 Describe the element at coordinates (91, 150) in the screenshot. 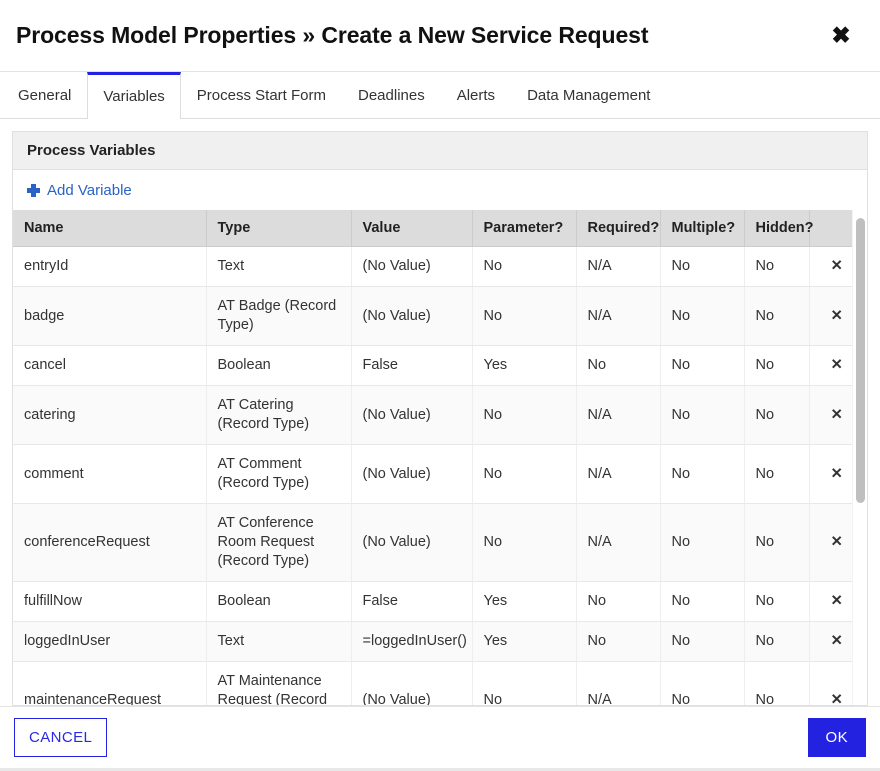

I see `panel-header-title: Process Variables` at that location.